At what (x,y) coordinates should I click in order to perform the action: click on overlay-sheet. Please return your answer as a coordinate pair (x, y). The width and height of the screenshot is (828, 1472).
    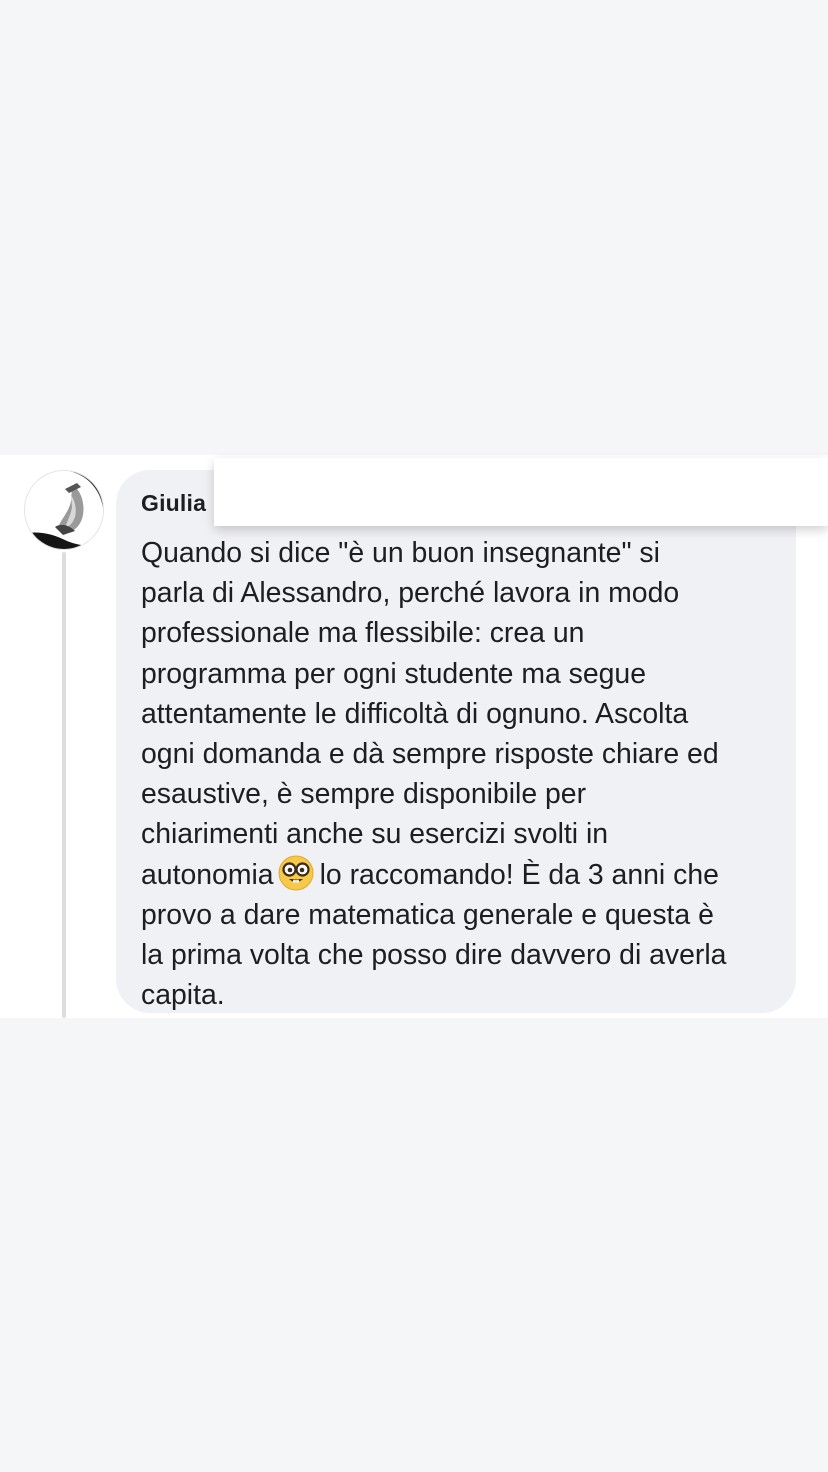
    Looking at the image, I should click on (521, 492).